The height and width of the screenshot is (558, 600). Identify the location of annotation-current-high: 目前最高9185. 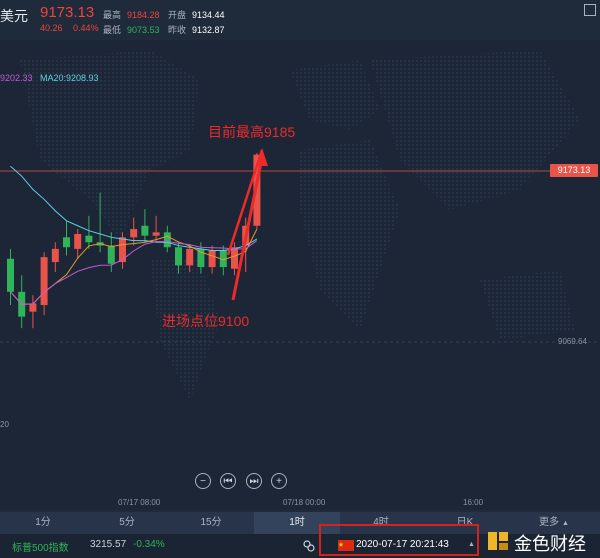
(252, 132).